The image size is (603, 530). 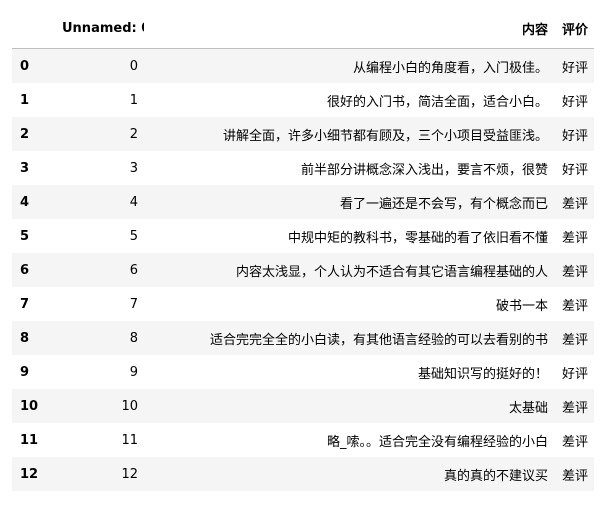 What do you see at coordinates (417, 238) in the screenshot?
I see `content-cell: 中规中矩的教科书，零基础的看了依旧看不懂` at bounding box center [417, 238].